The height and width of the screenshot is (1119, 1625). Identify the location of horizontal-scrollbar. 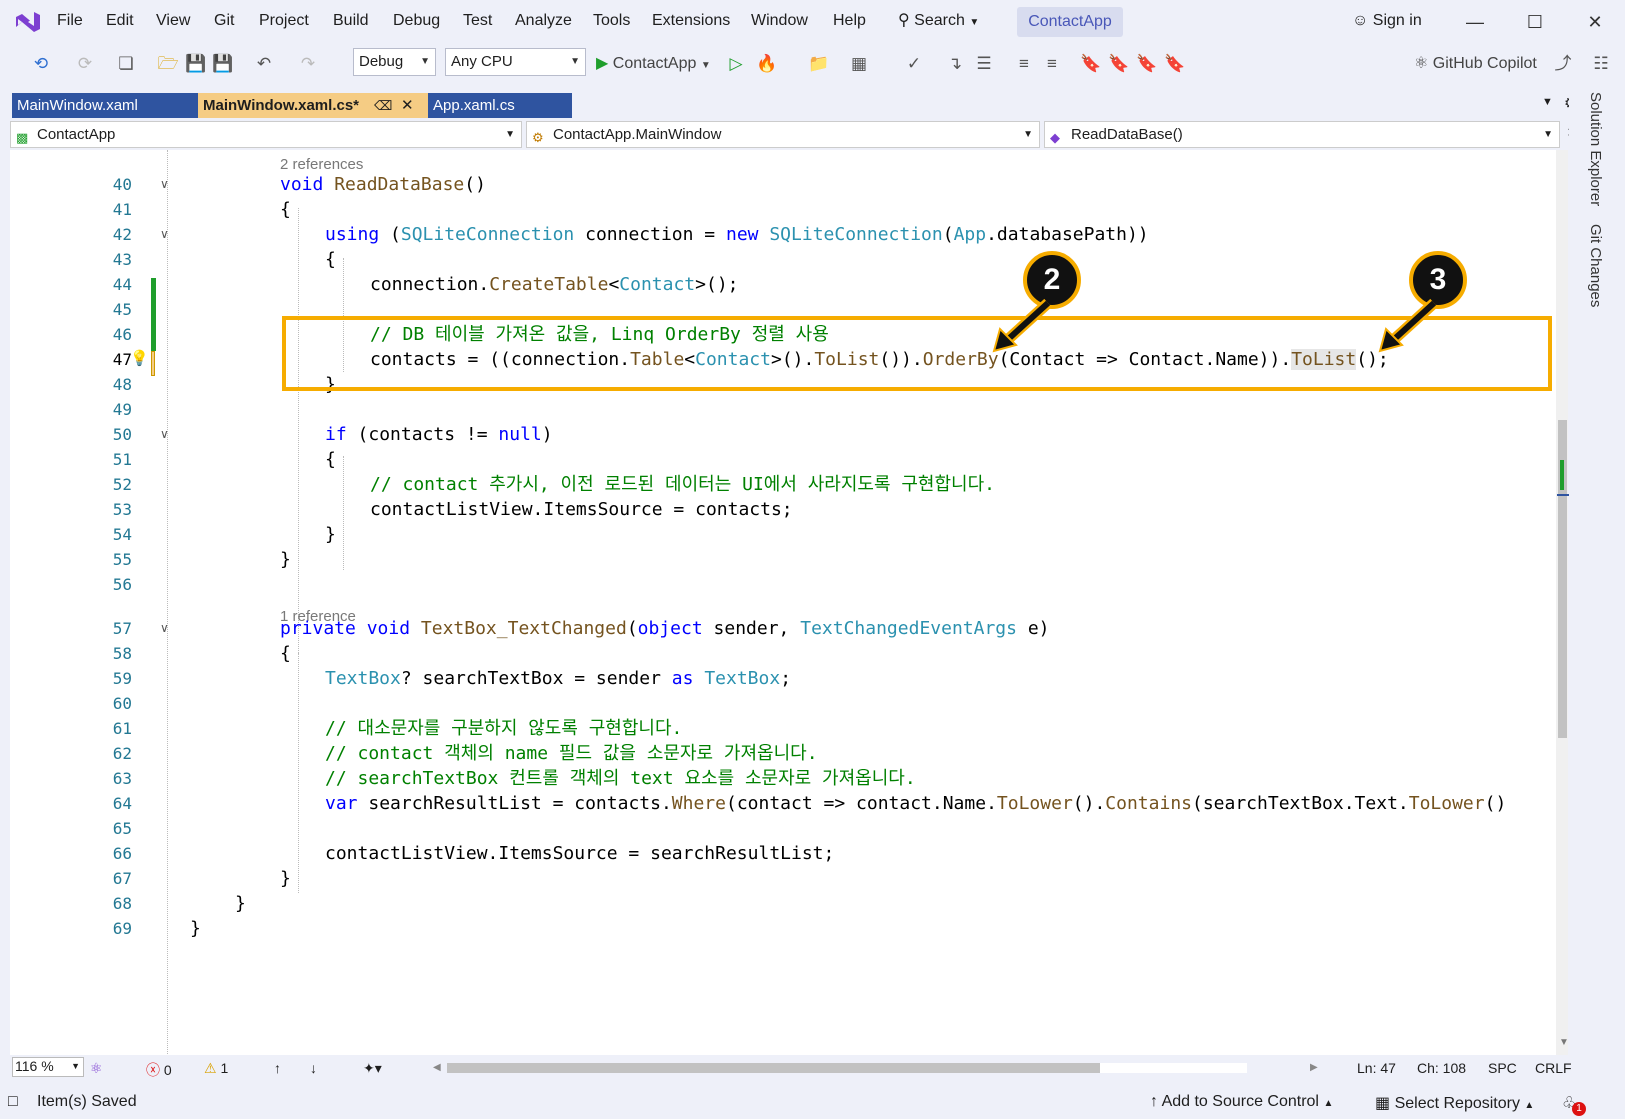
(847, 1068).